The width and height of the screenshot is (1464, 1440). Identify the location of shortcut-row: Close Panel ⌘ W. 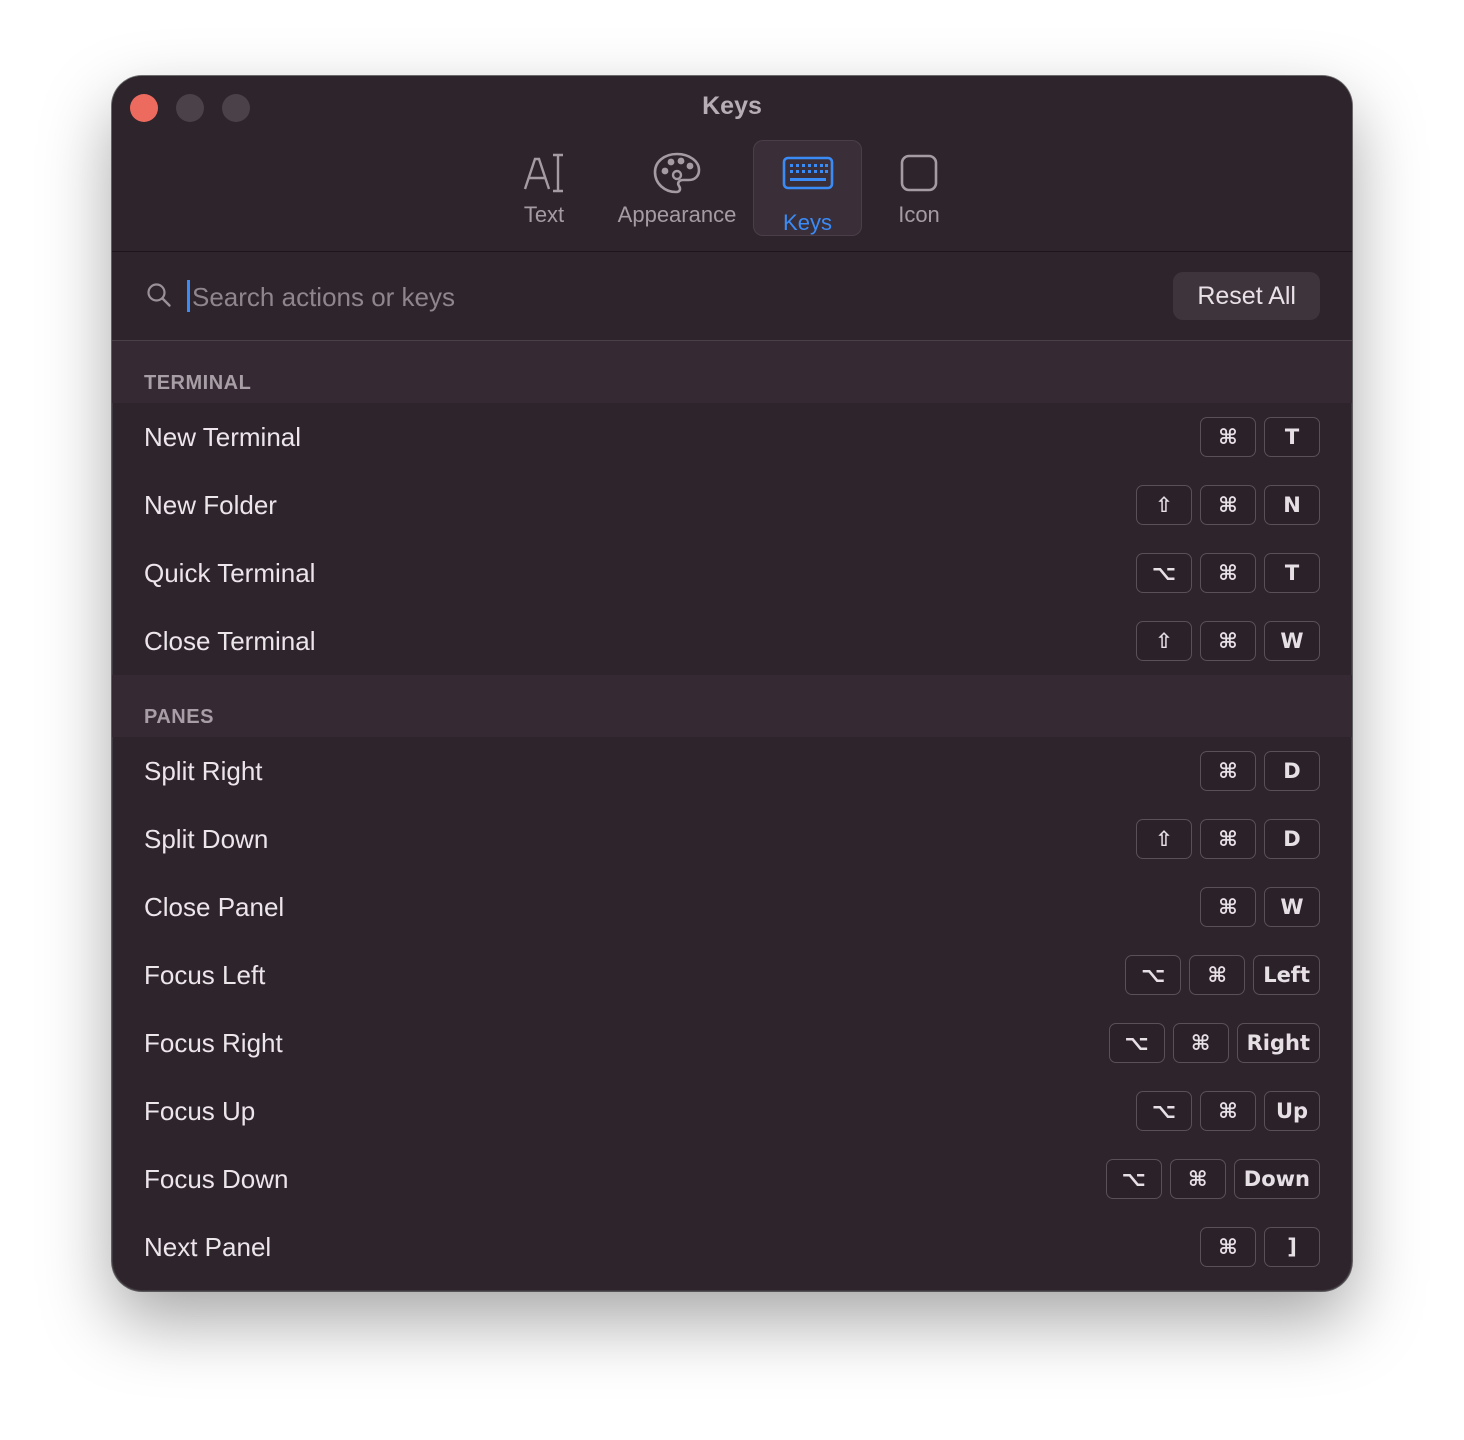
(732, 907).